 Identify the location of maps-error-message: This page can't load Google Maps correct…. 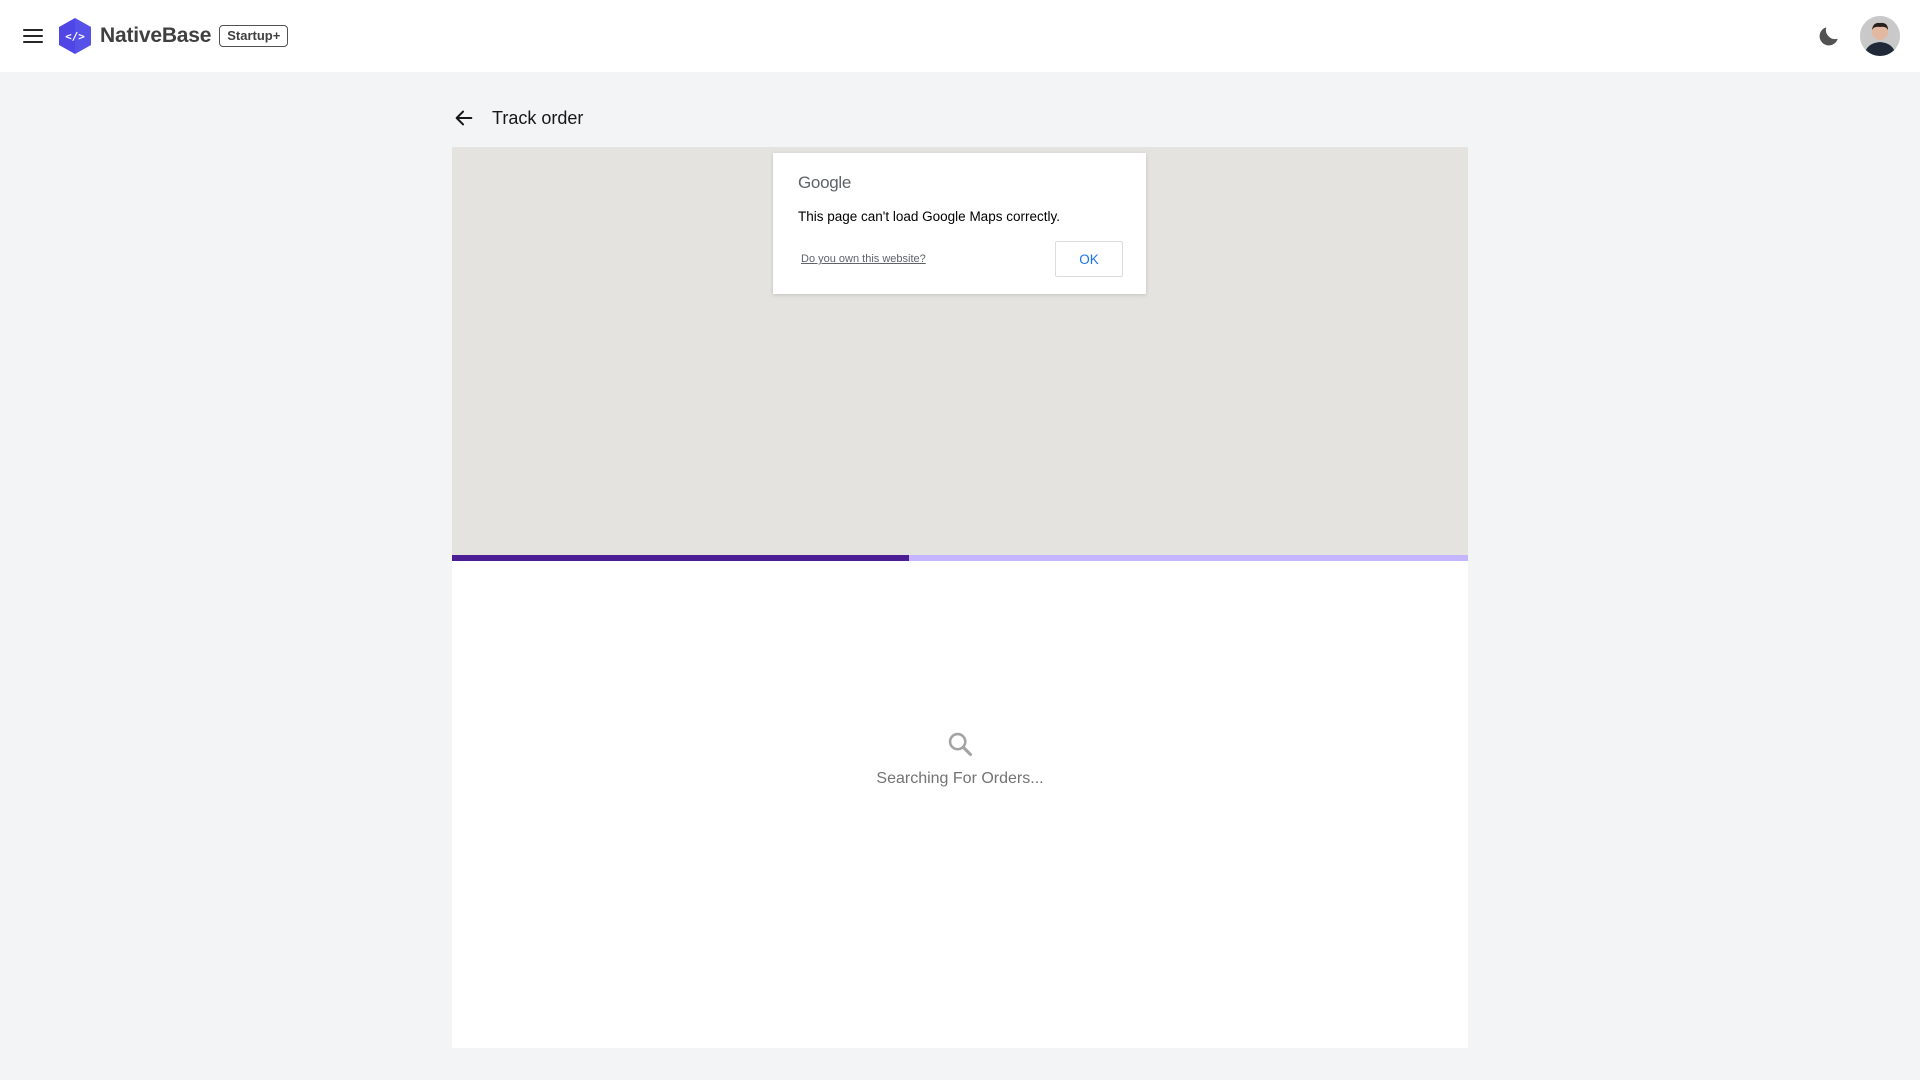
(929, 216).